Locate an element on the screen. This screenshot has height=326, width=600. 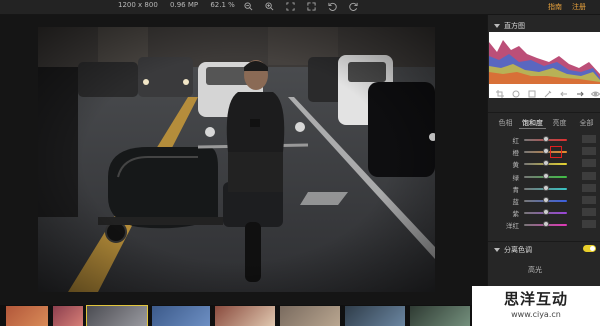
hsl-slider-row: 黄 is located at coordinates (544, 164).